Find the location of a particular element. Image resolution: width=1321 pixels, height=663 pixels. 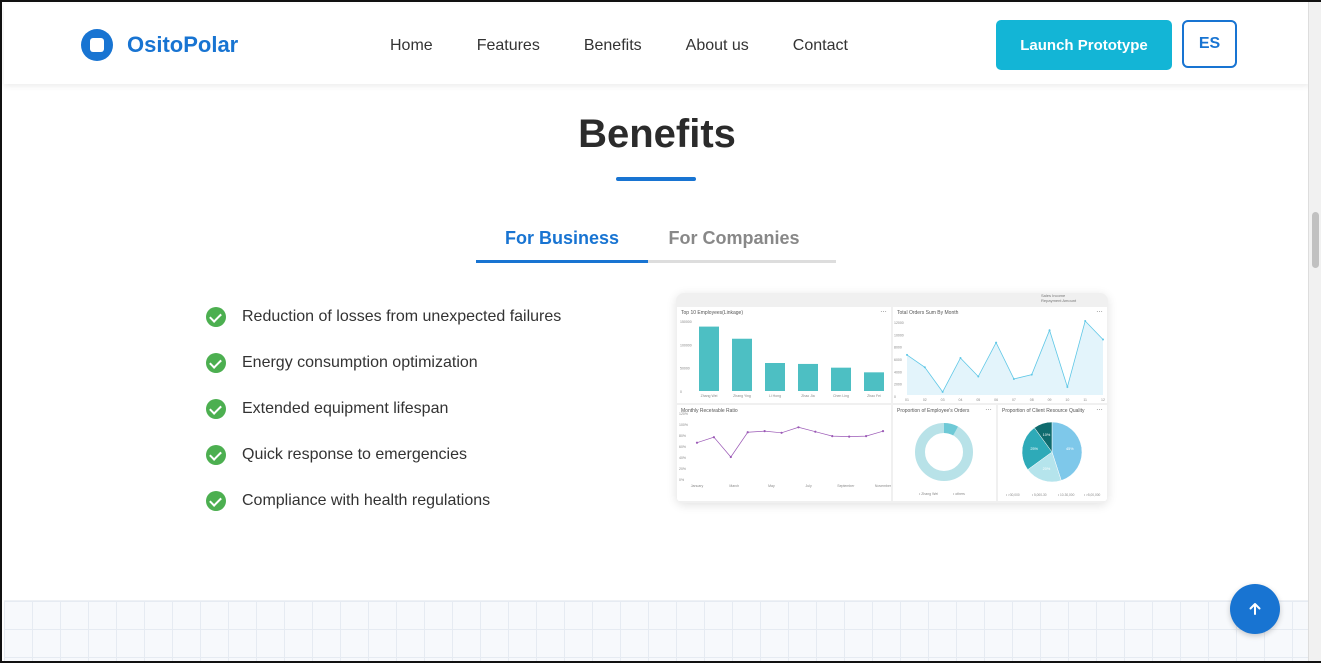

tick-label: 0 is located at coordinates (895, 397).